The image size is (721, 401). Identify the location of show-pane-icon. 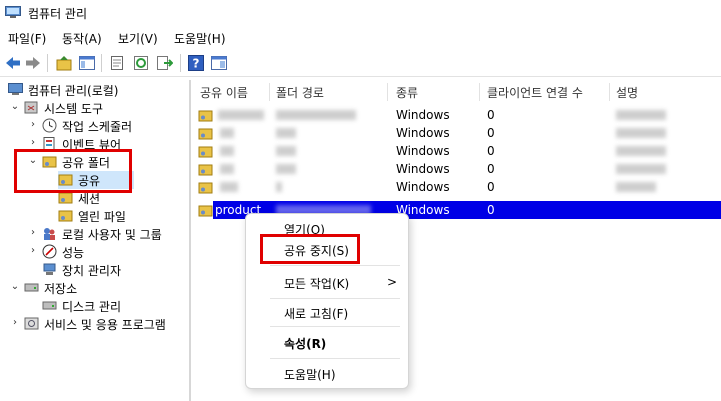
(219, 63).